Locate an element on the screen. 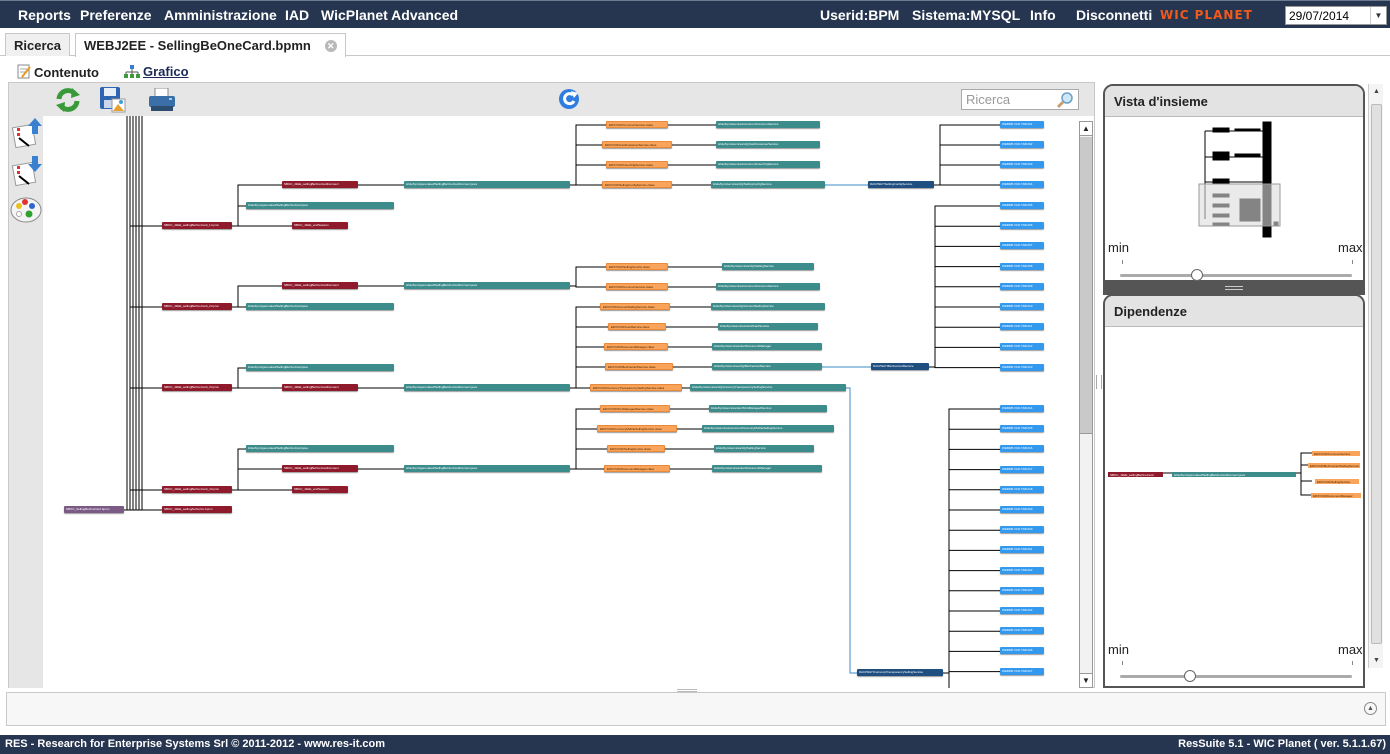  graph-node-blue: WEBDB.VCD.TAB.003 is located at coordinates (1022, 164).